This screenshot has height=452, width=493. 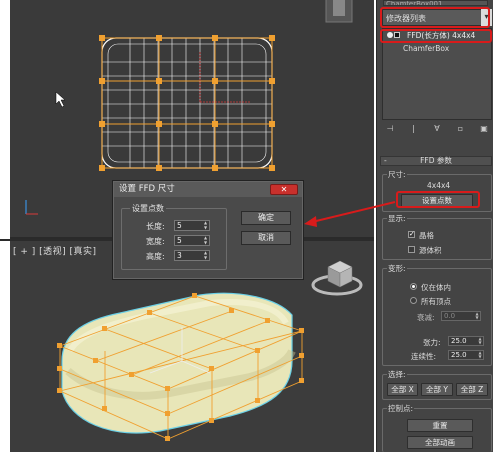 I want to click on size-group-title: 尺寸:, so click(x=397, y=174).